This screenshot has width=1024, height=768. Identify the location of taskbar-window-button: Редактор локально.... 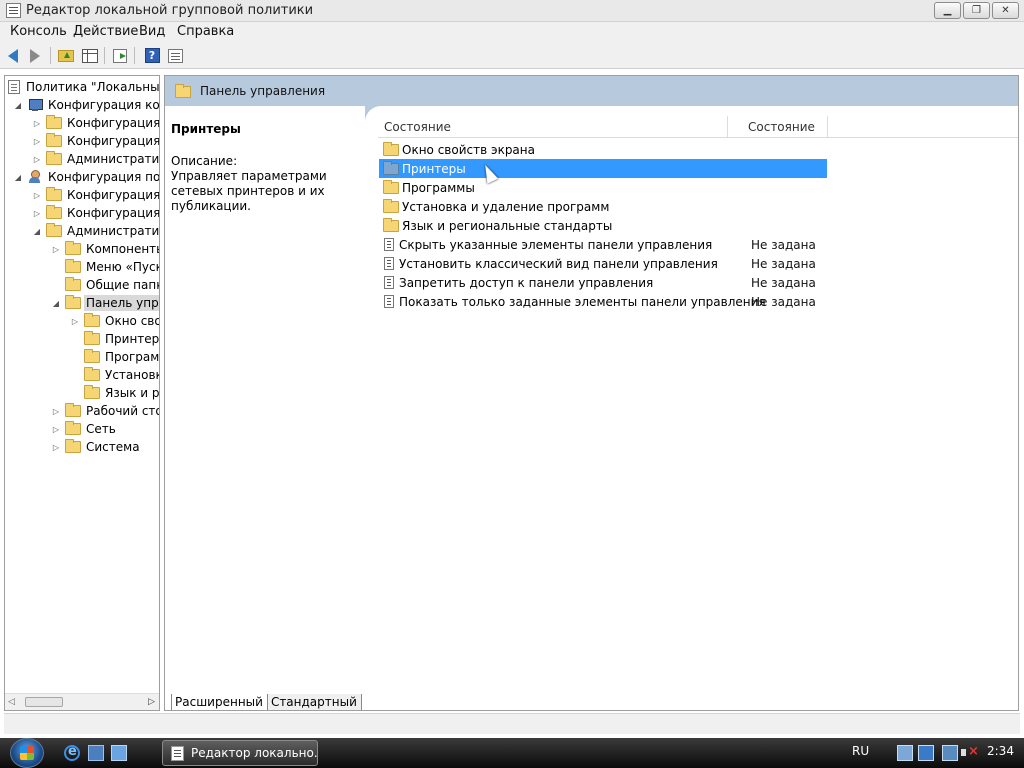
(240, 753).